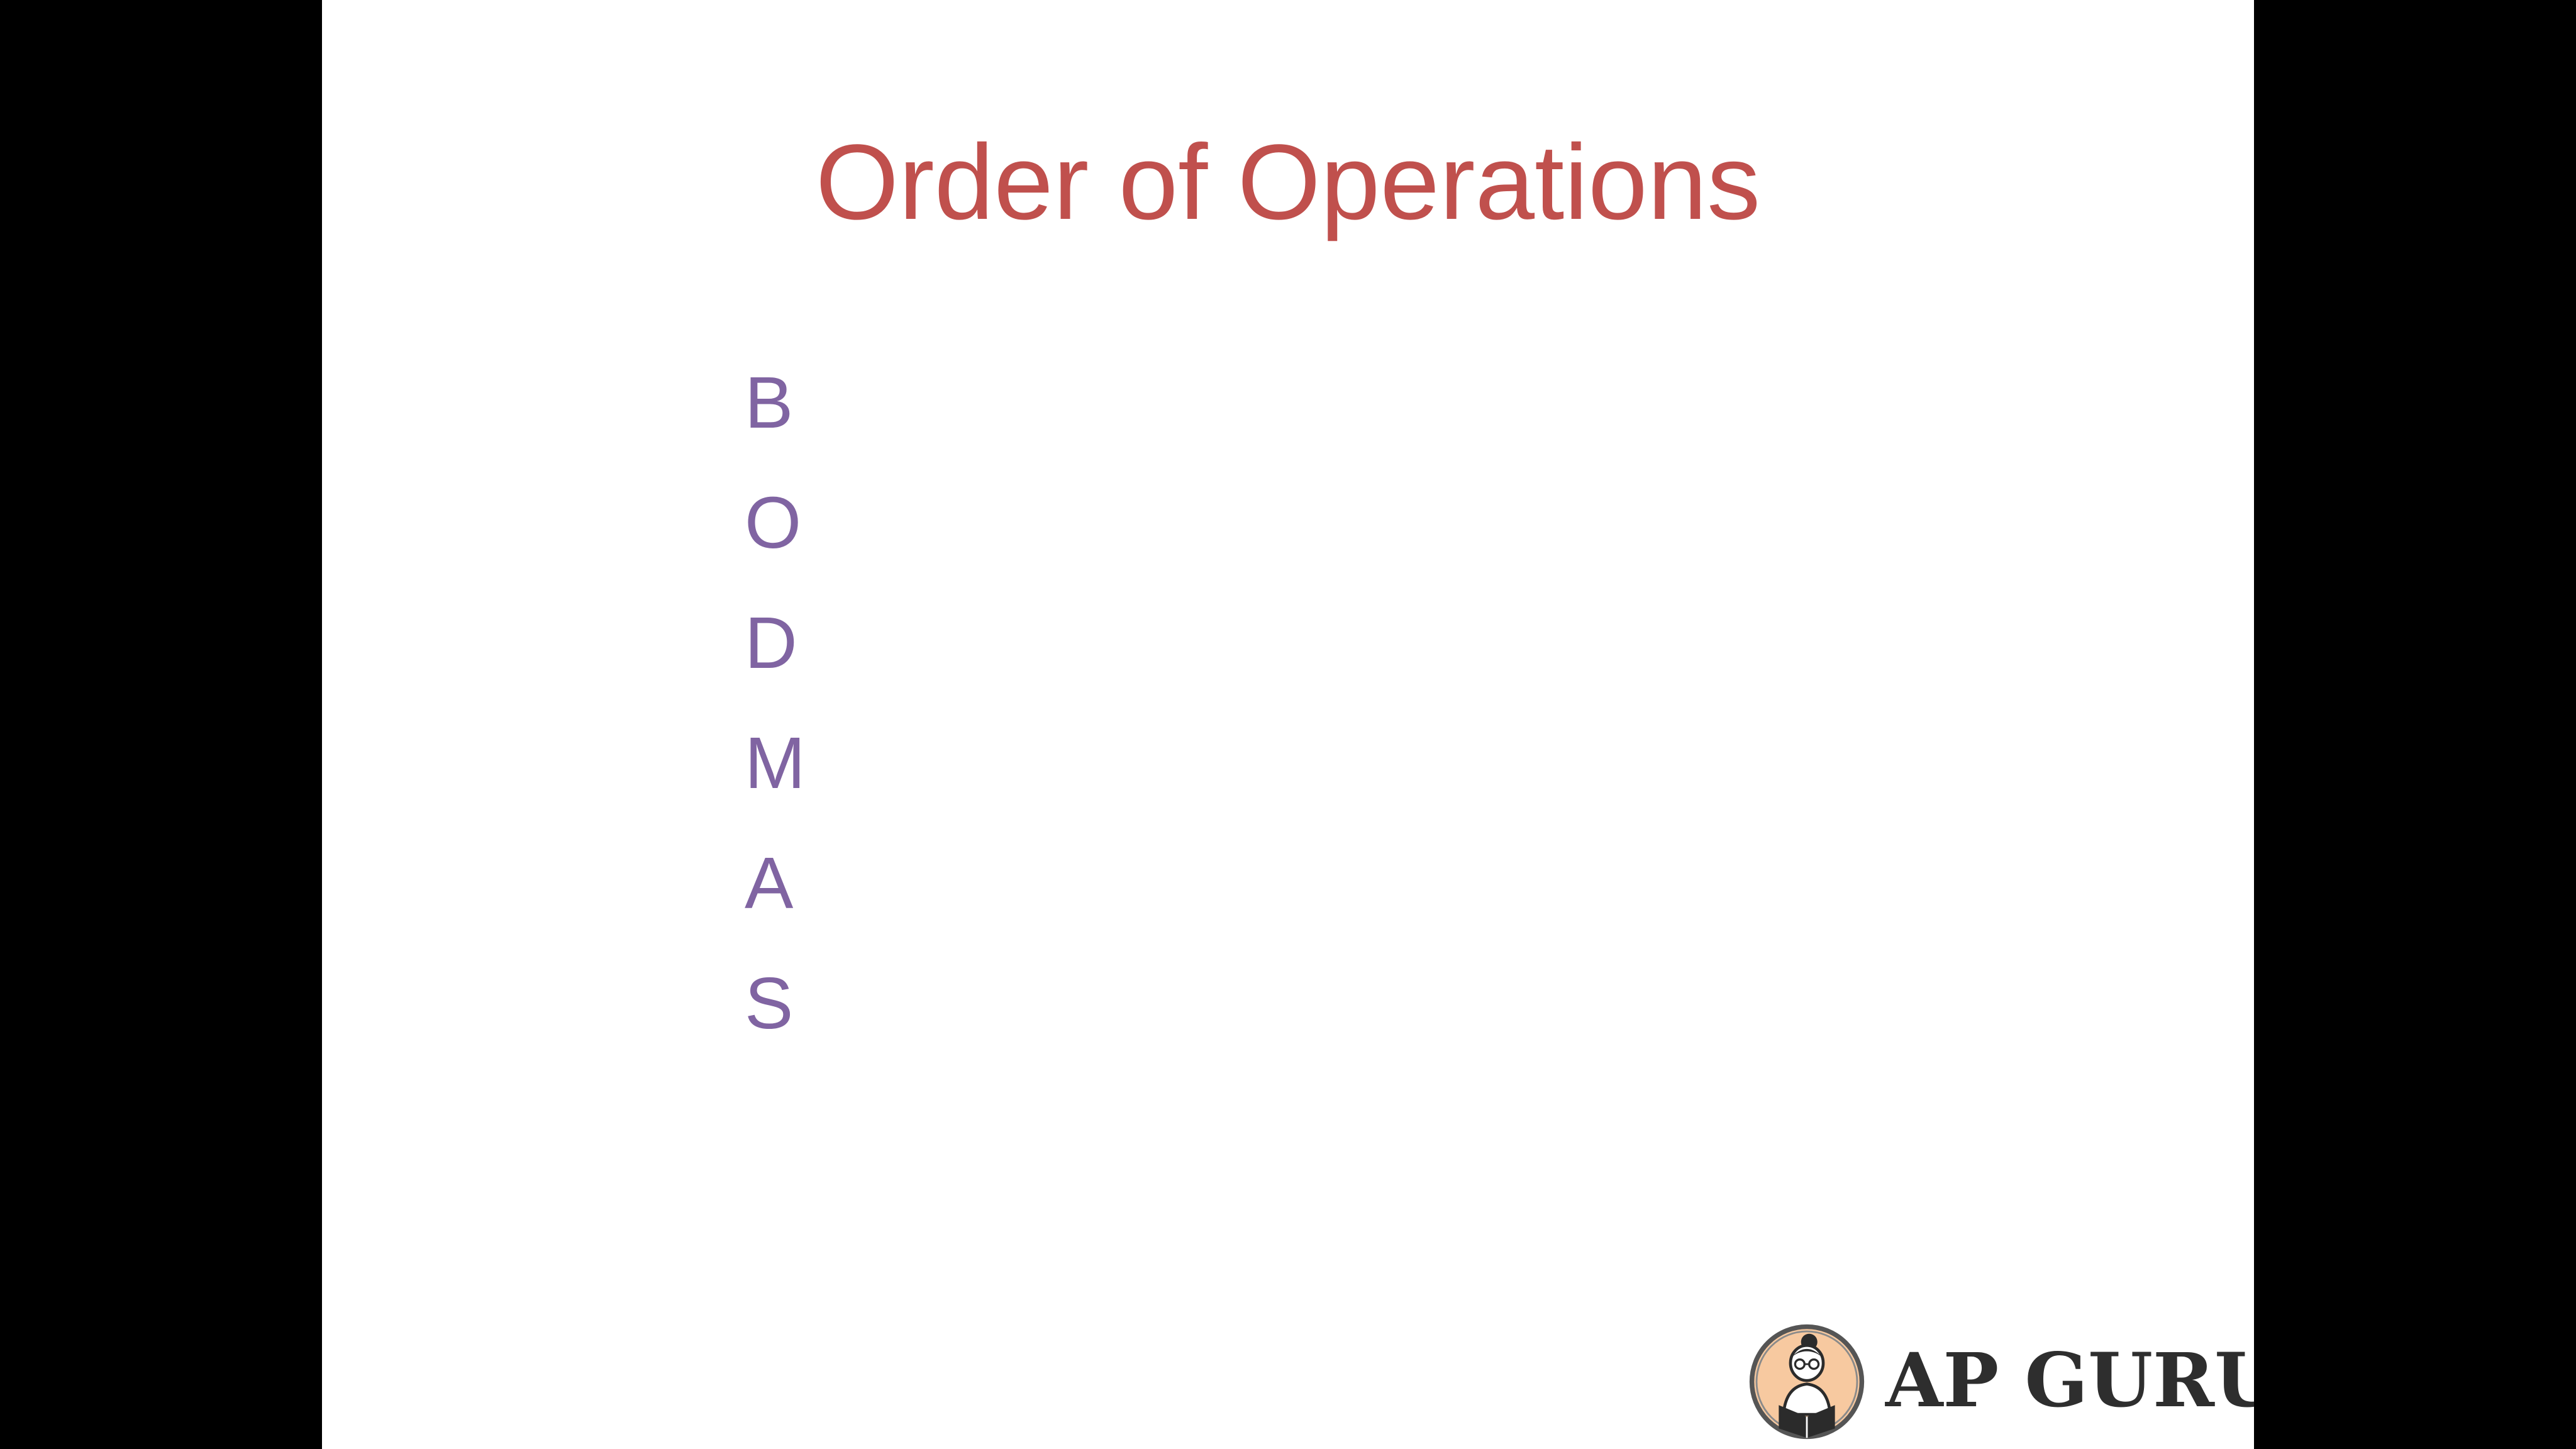 This screenshot has width=2576, height=1449. Describe the element at coordinates (769, 402) in the screenshot. I see `acronym-letter: B` at that location.